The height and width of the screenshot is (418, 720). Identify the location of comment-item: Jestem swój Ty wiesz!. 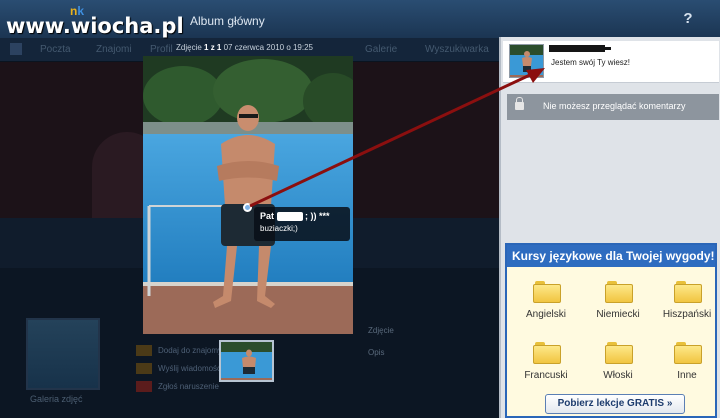
(611, 62).